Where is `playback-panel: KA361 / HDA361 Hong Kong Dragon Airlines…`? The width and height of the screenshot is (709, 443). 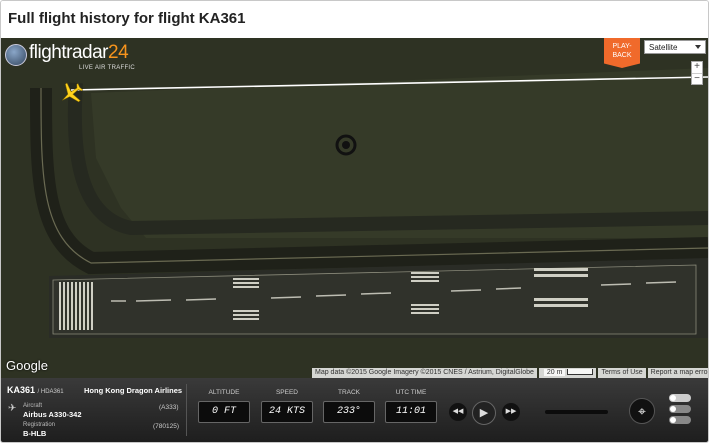
playback-panel: KA361 / HDA361 Hong Kong Dragon Airlines… is located at coordinates (354, 410).